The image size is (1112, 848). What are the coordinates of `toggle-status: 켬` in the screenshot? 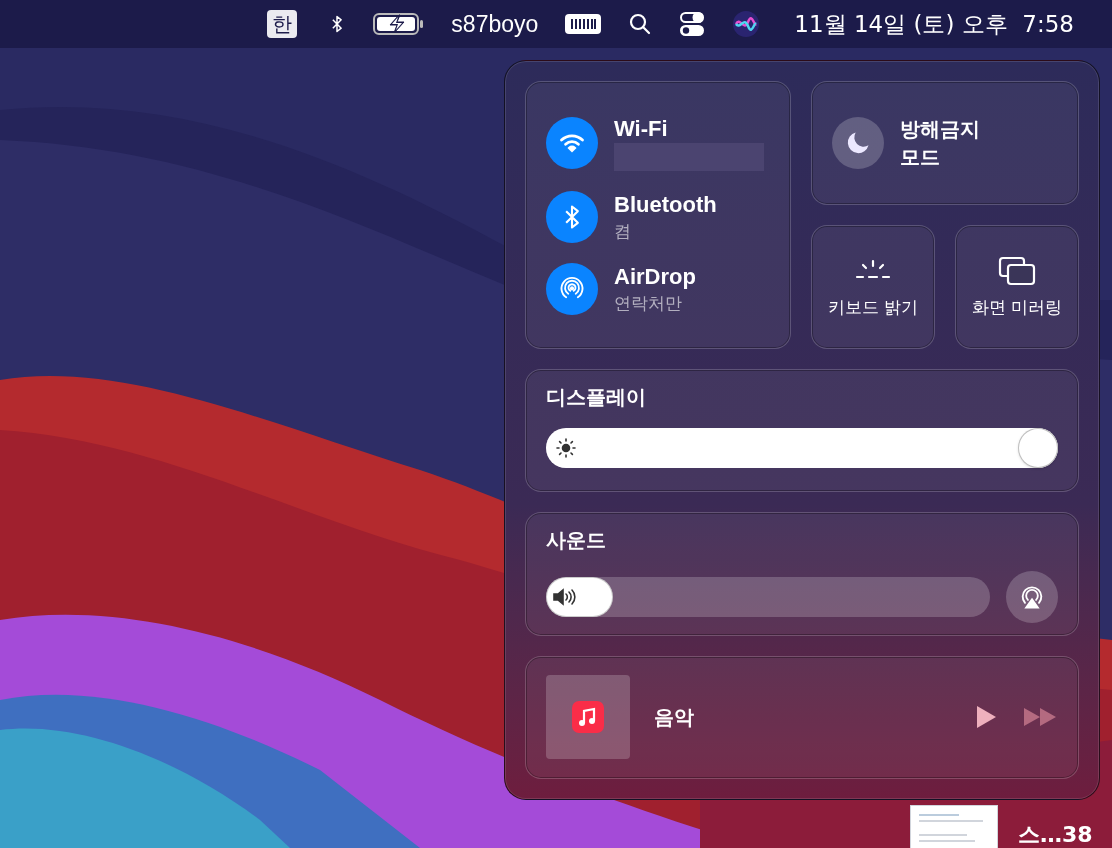 It's located at (623, 231).